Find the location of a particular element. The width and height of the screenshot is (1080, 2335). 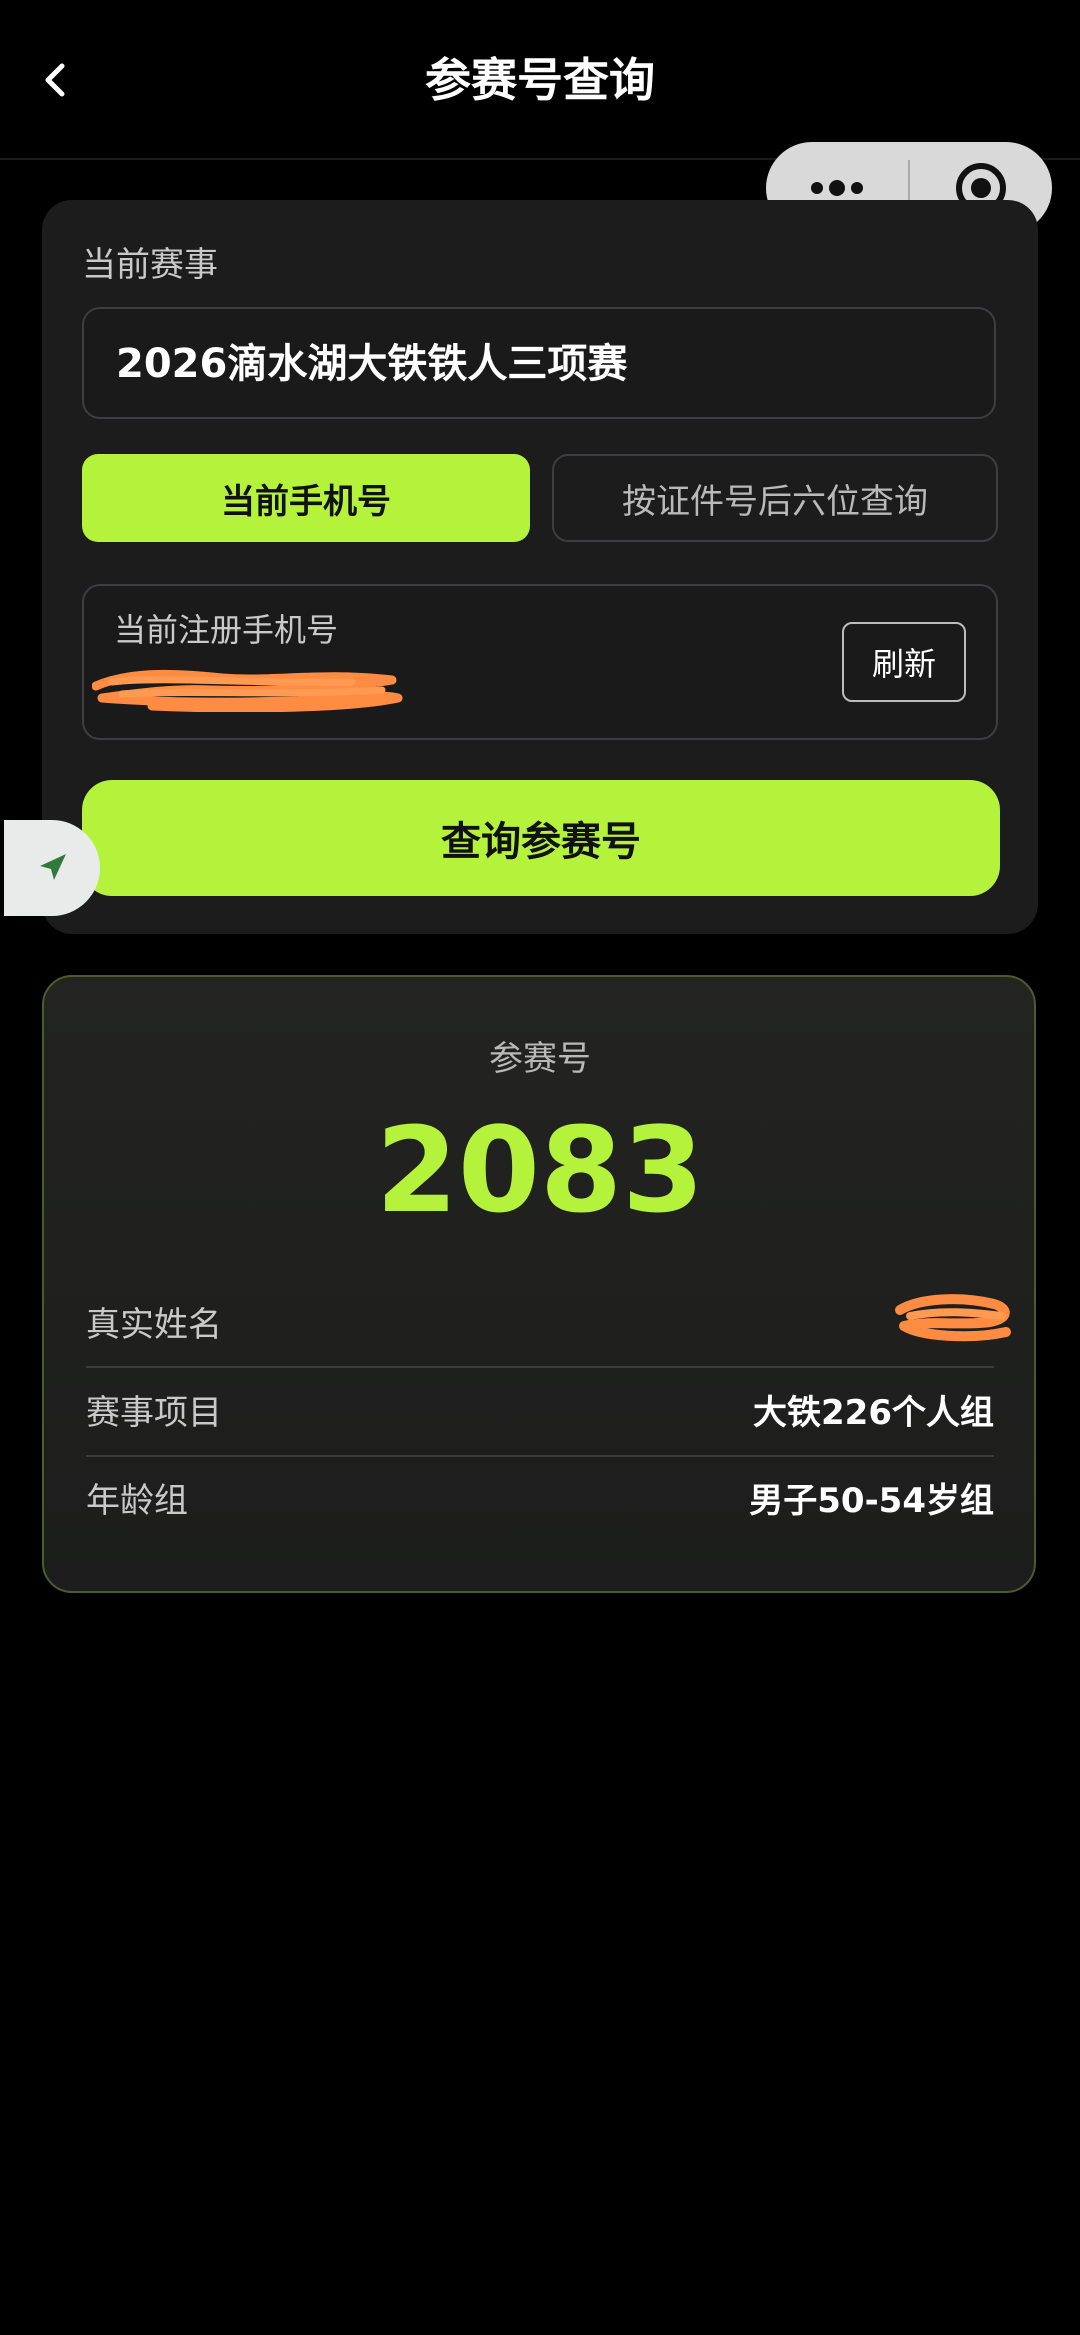

refresh-button: 刷新 is located at coordinates (904, 662).